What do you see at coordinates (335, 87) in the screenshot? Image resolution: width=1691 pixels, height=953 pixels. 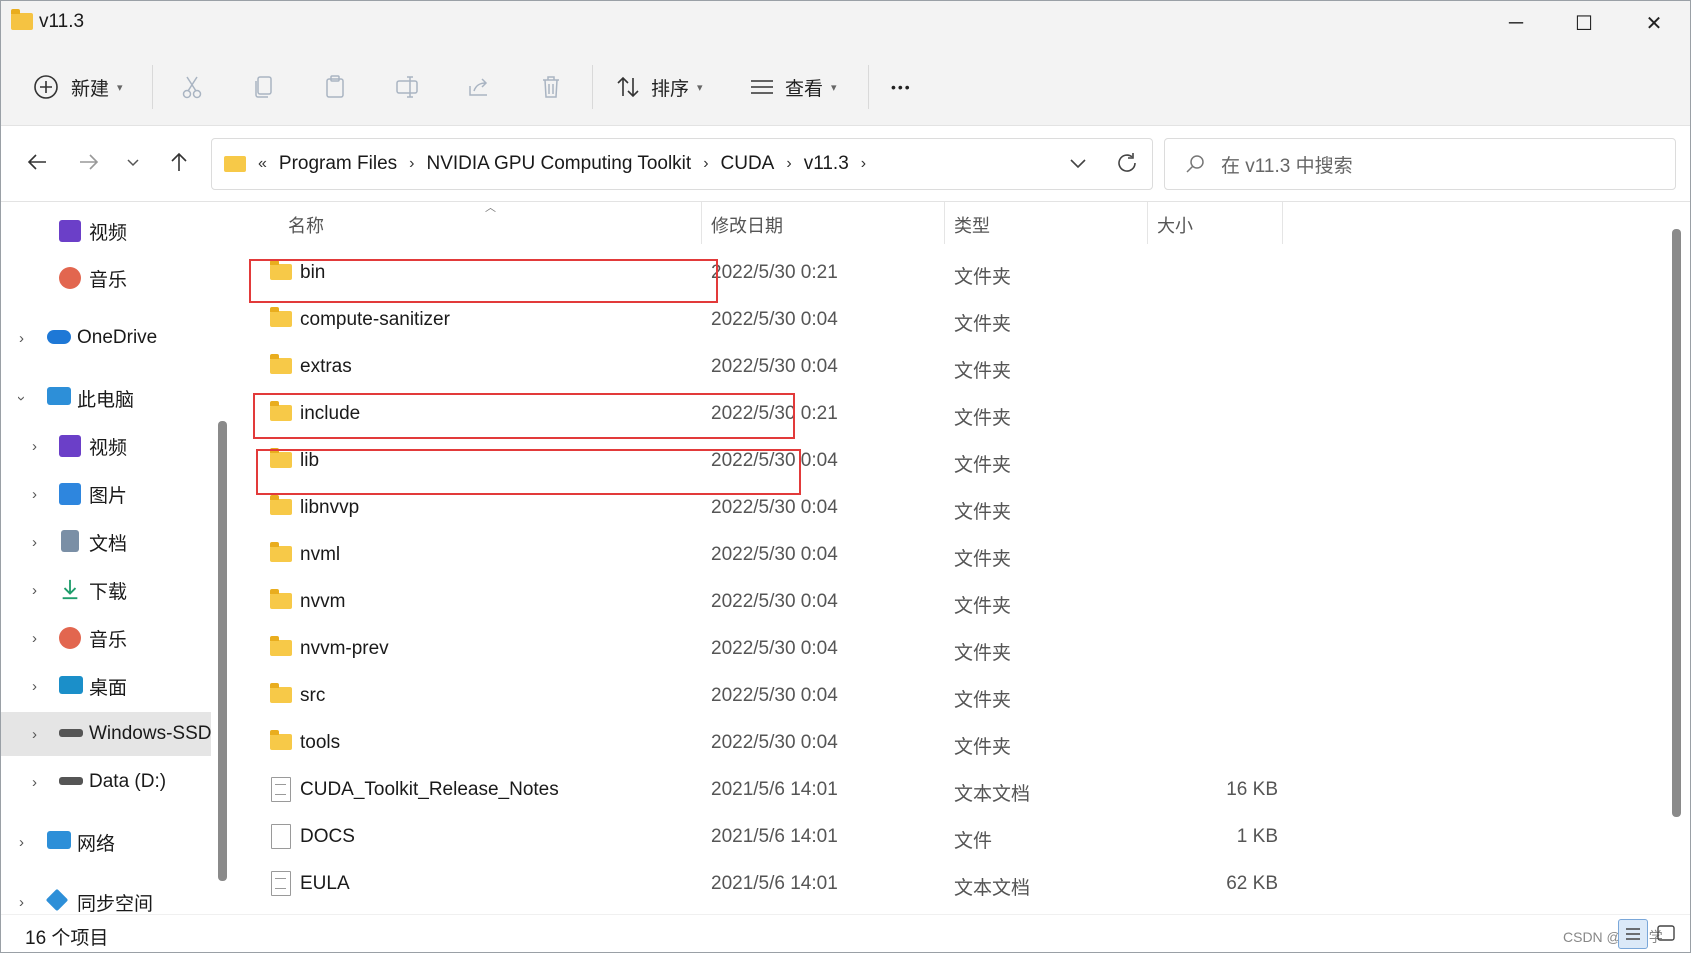 I see `paste-button` at bounding box center [335, 87].